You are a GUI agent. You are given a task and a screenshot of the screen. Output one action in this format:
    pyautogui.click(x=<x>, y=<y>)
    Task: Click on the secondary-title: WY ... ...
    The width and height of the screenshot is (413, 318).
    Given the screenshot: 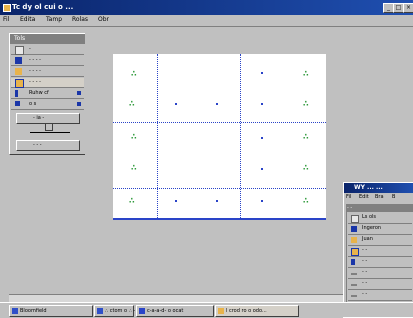 What is the action you would take?
    pyautogui.click(x=368, y=187)
    